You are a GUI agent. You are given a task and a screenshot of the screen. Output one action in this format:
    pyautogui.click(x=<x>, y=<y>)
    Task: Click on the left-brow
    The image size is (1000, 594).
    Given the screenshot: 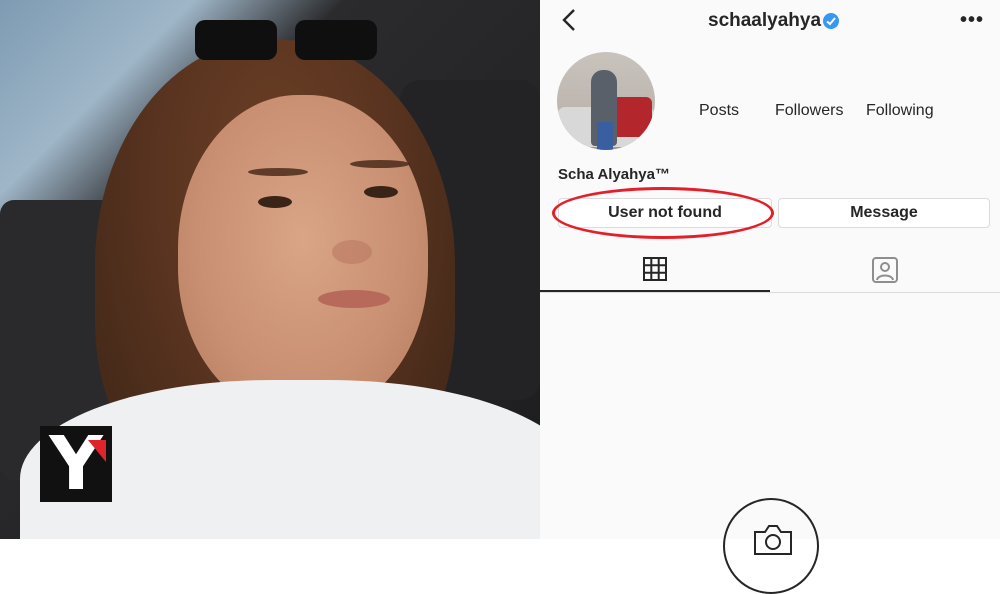 What is the action you would take?
    pyautogui.click(x=278, y=172)
    